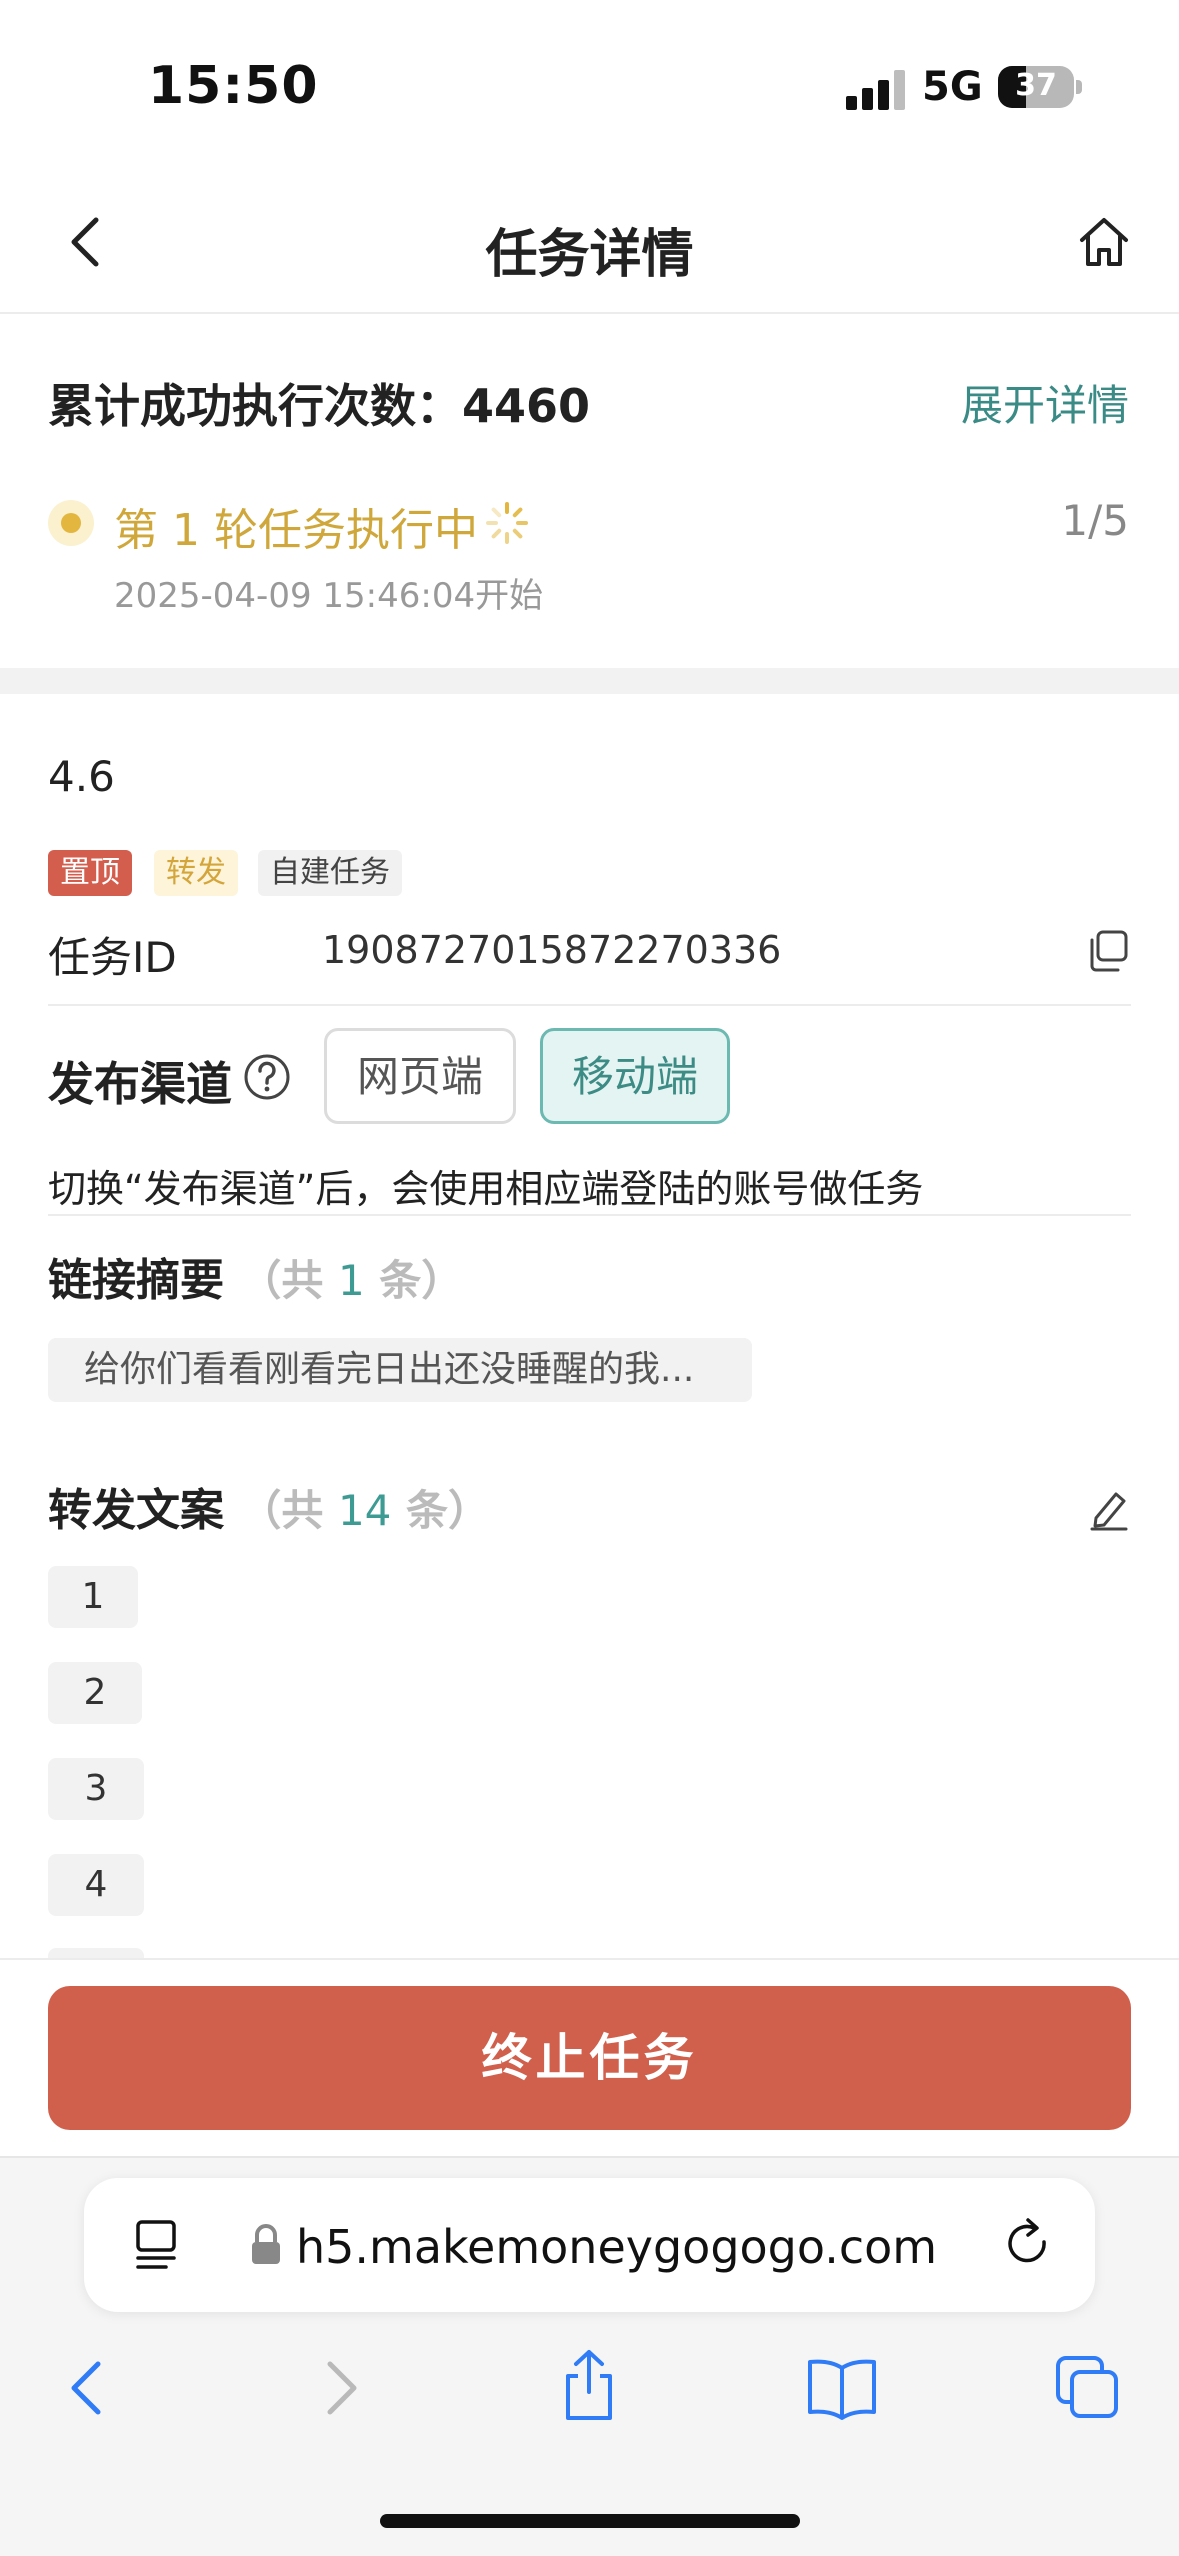  What do you see at coordinates (1087, 2387) in the screenshot?
I see `tabs-icon` at bounding box center [1087, 2387].